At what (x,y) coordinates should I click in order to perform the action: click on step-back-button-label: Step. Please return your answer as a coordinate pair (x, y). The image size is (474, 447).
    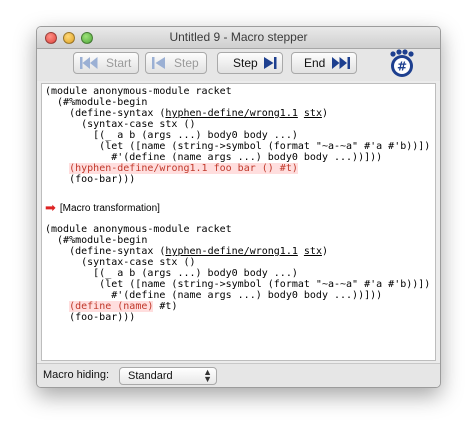
    Looking at the image, I should click on (186, 63).